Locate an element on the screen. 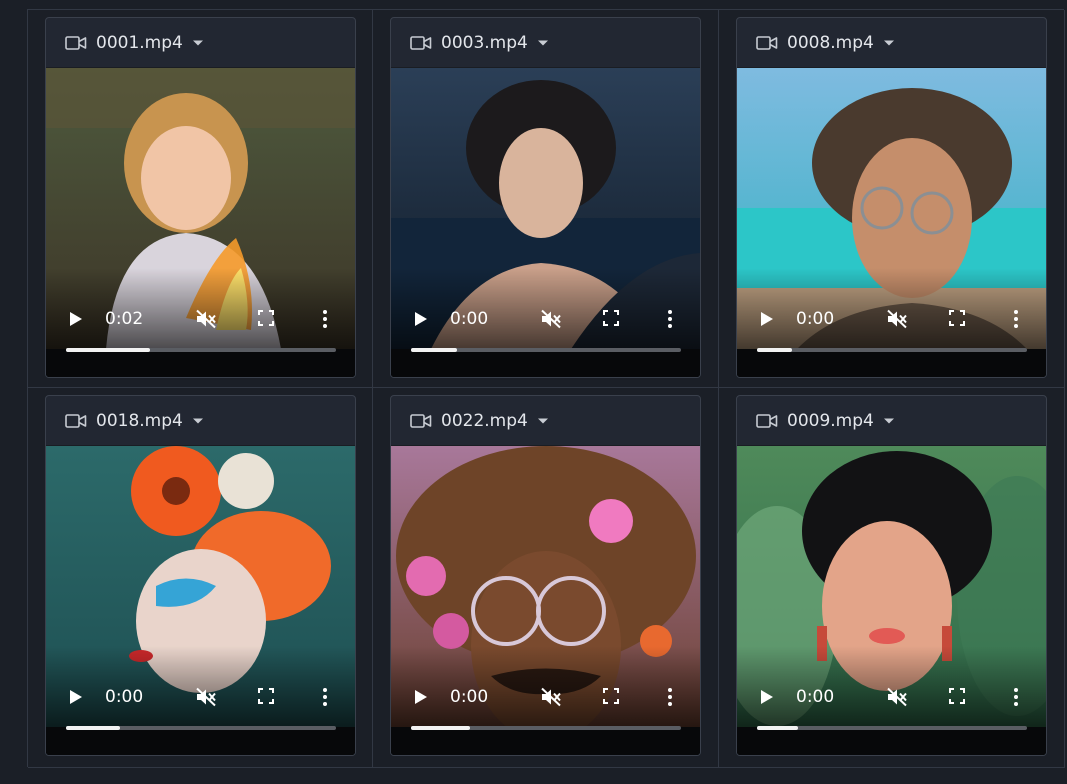 This screenshot has width=1067, height=784. card-header: 0009.mp4 is located at coordinates (891, 421).